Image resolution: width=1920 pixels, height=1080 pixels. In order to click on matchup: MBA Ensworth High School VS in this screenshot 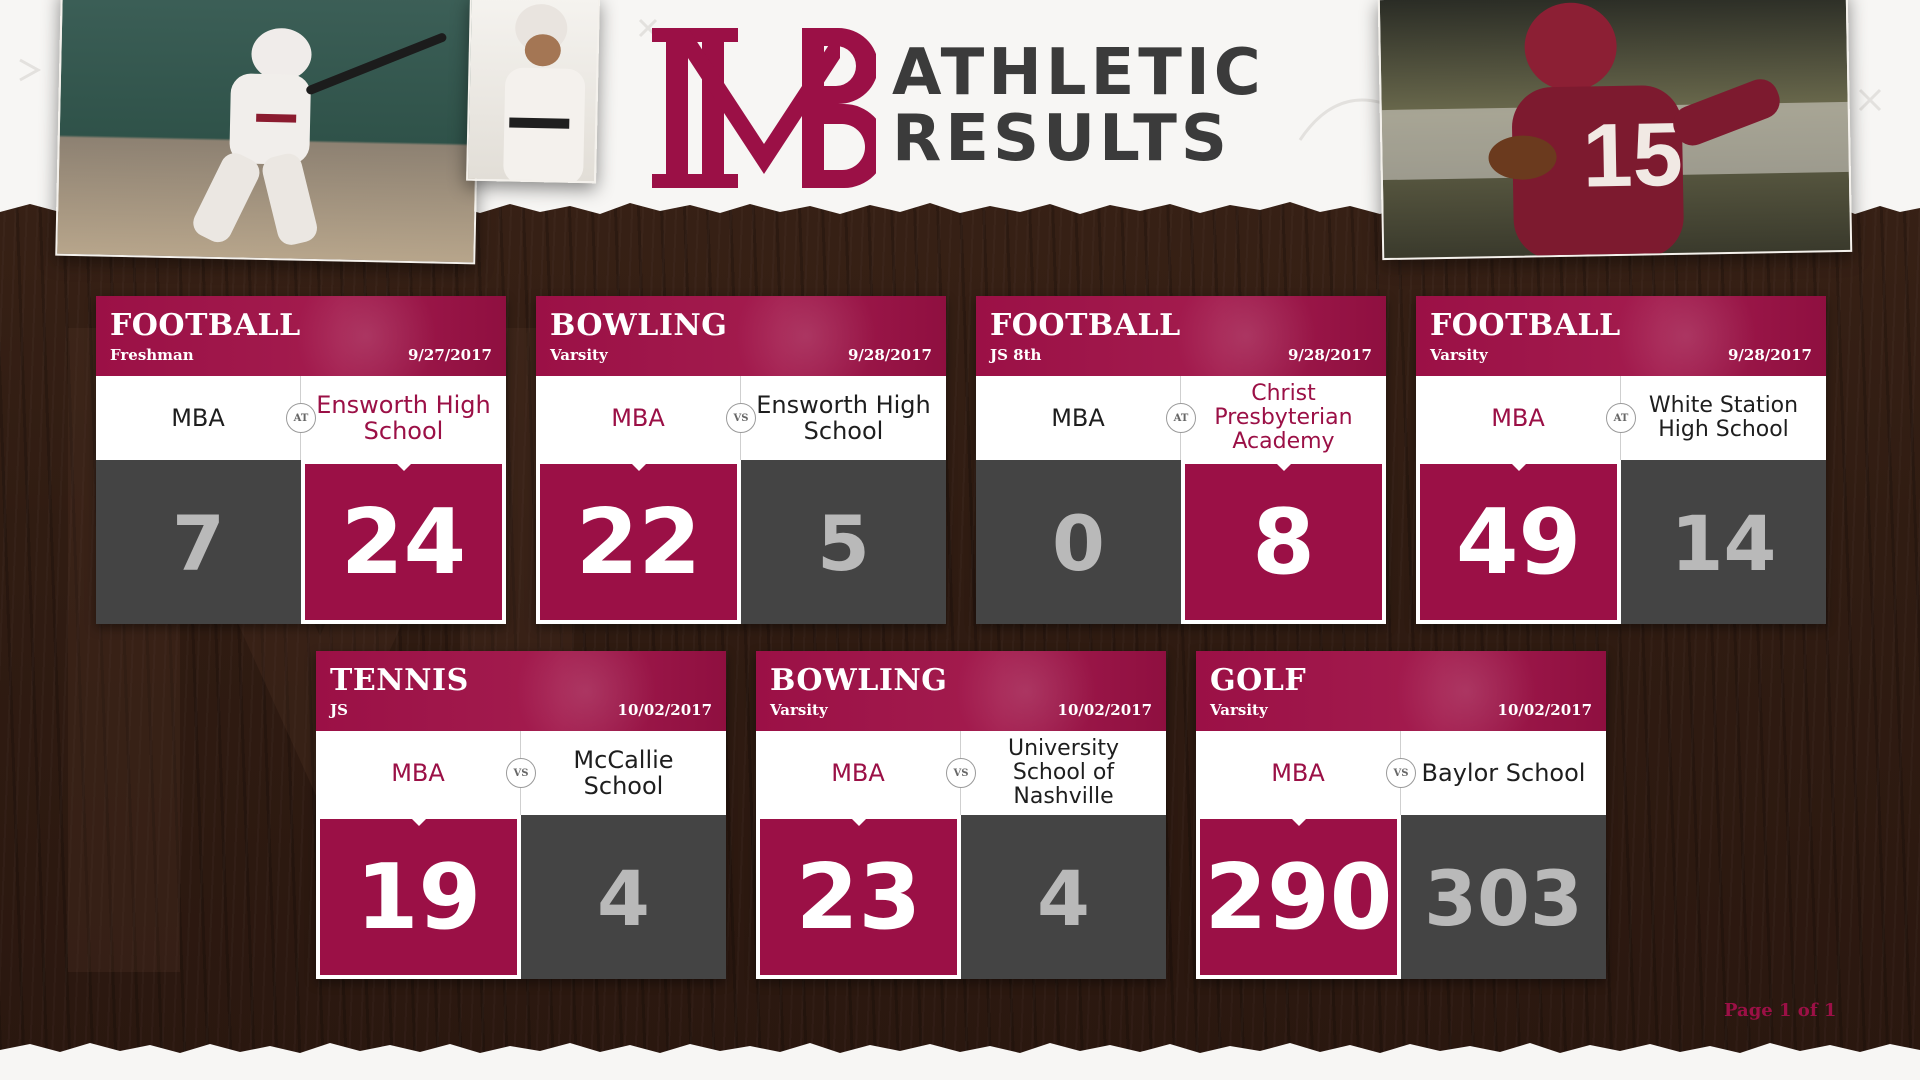, I will do `click(741, 418)`.